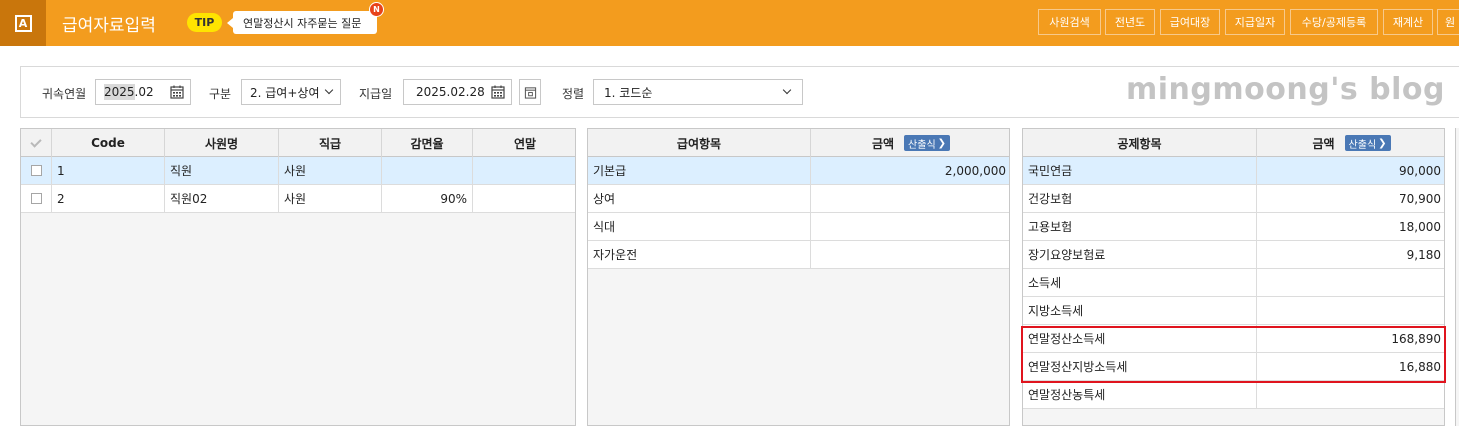 The width and height of the screenshot is (1459, 426). I want to click on table-row: 연말정산농특세, so click(1233, 395).